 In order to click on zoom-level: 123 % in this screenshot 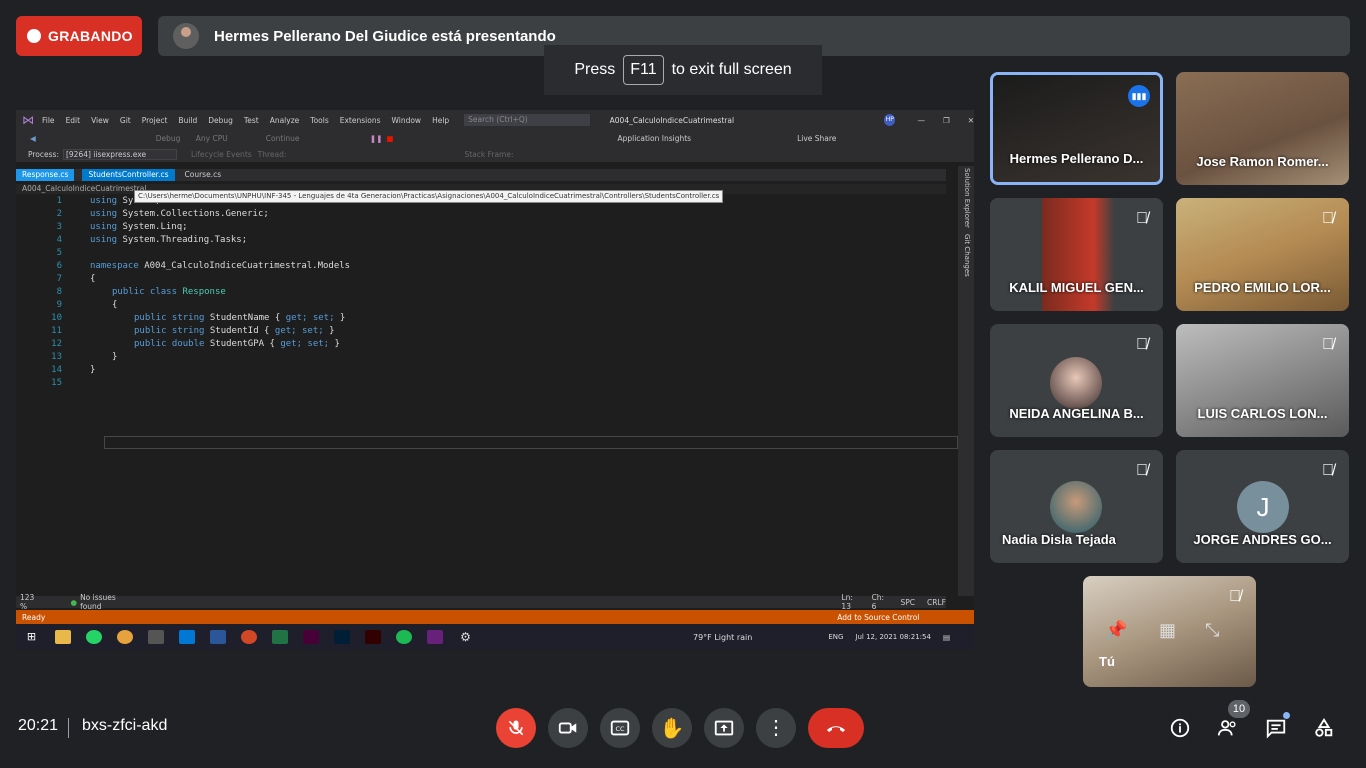, I will do `click(30, 602)`.